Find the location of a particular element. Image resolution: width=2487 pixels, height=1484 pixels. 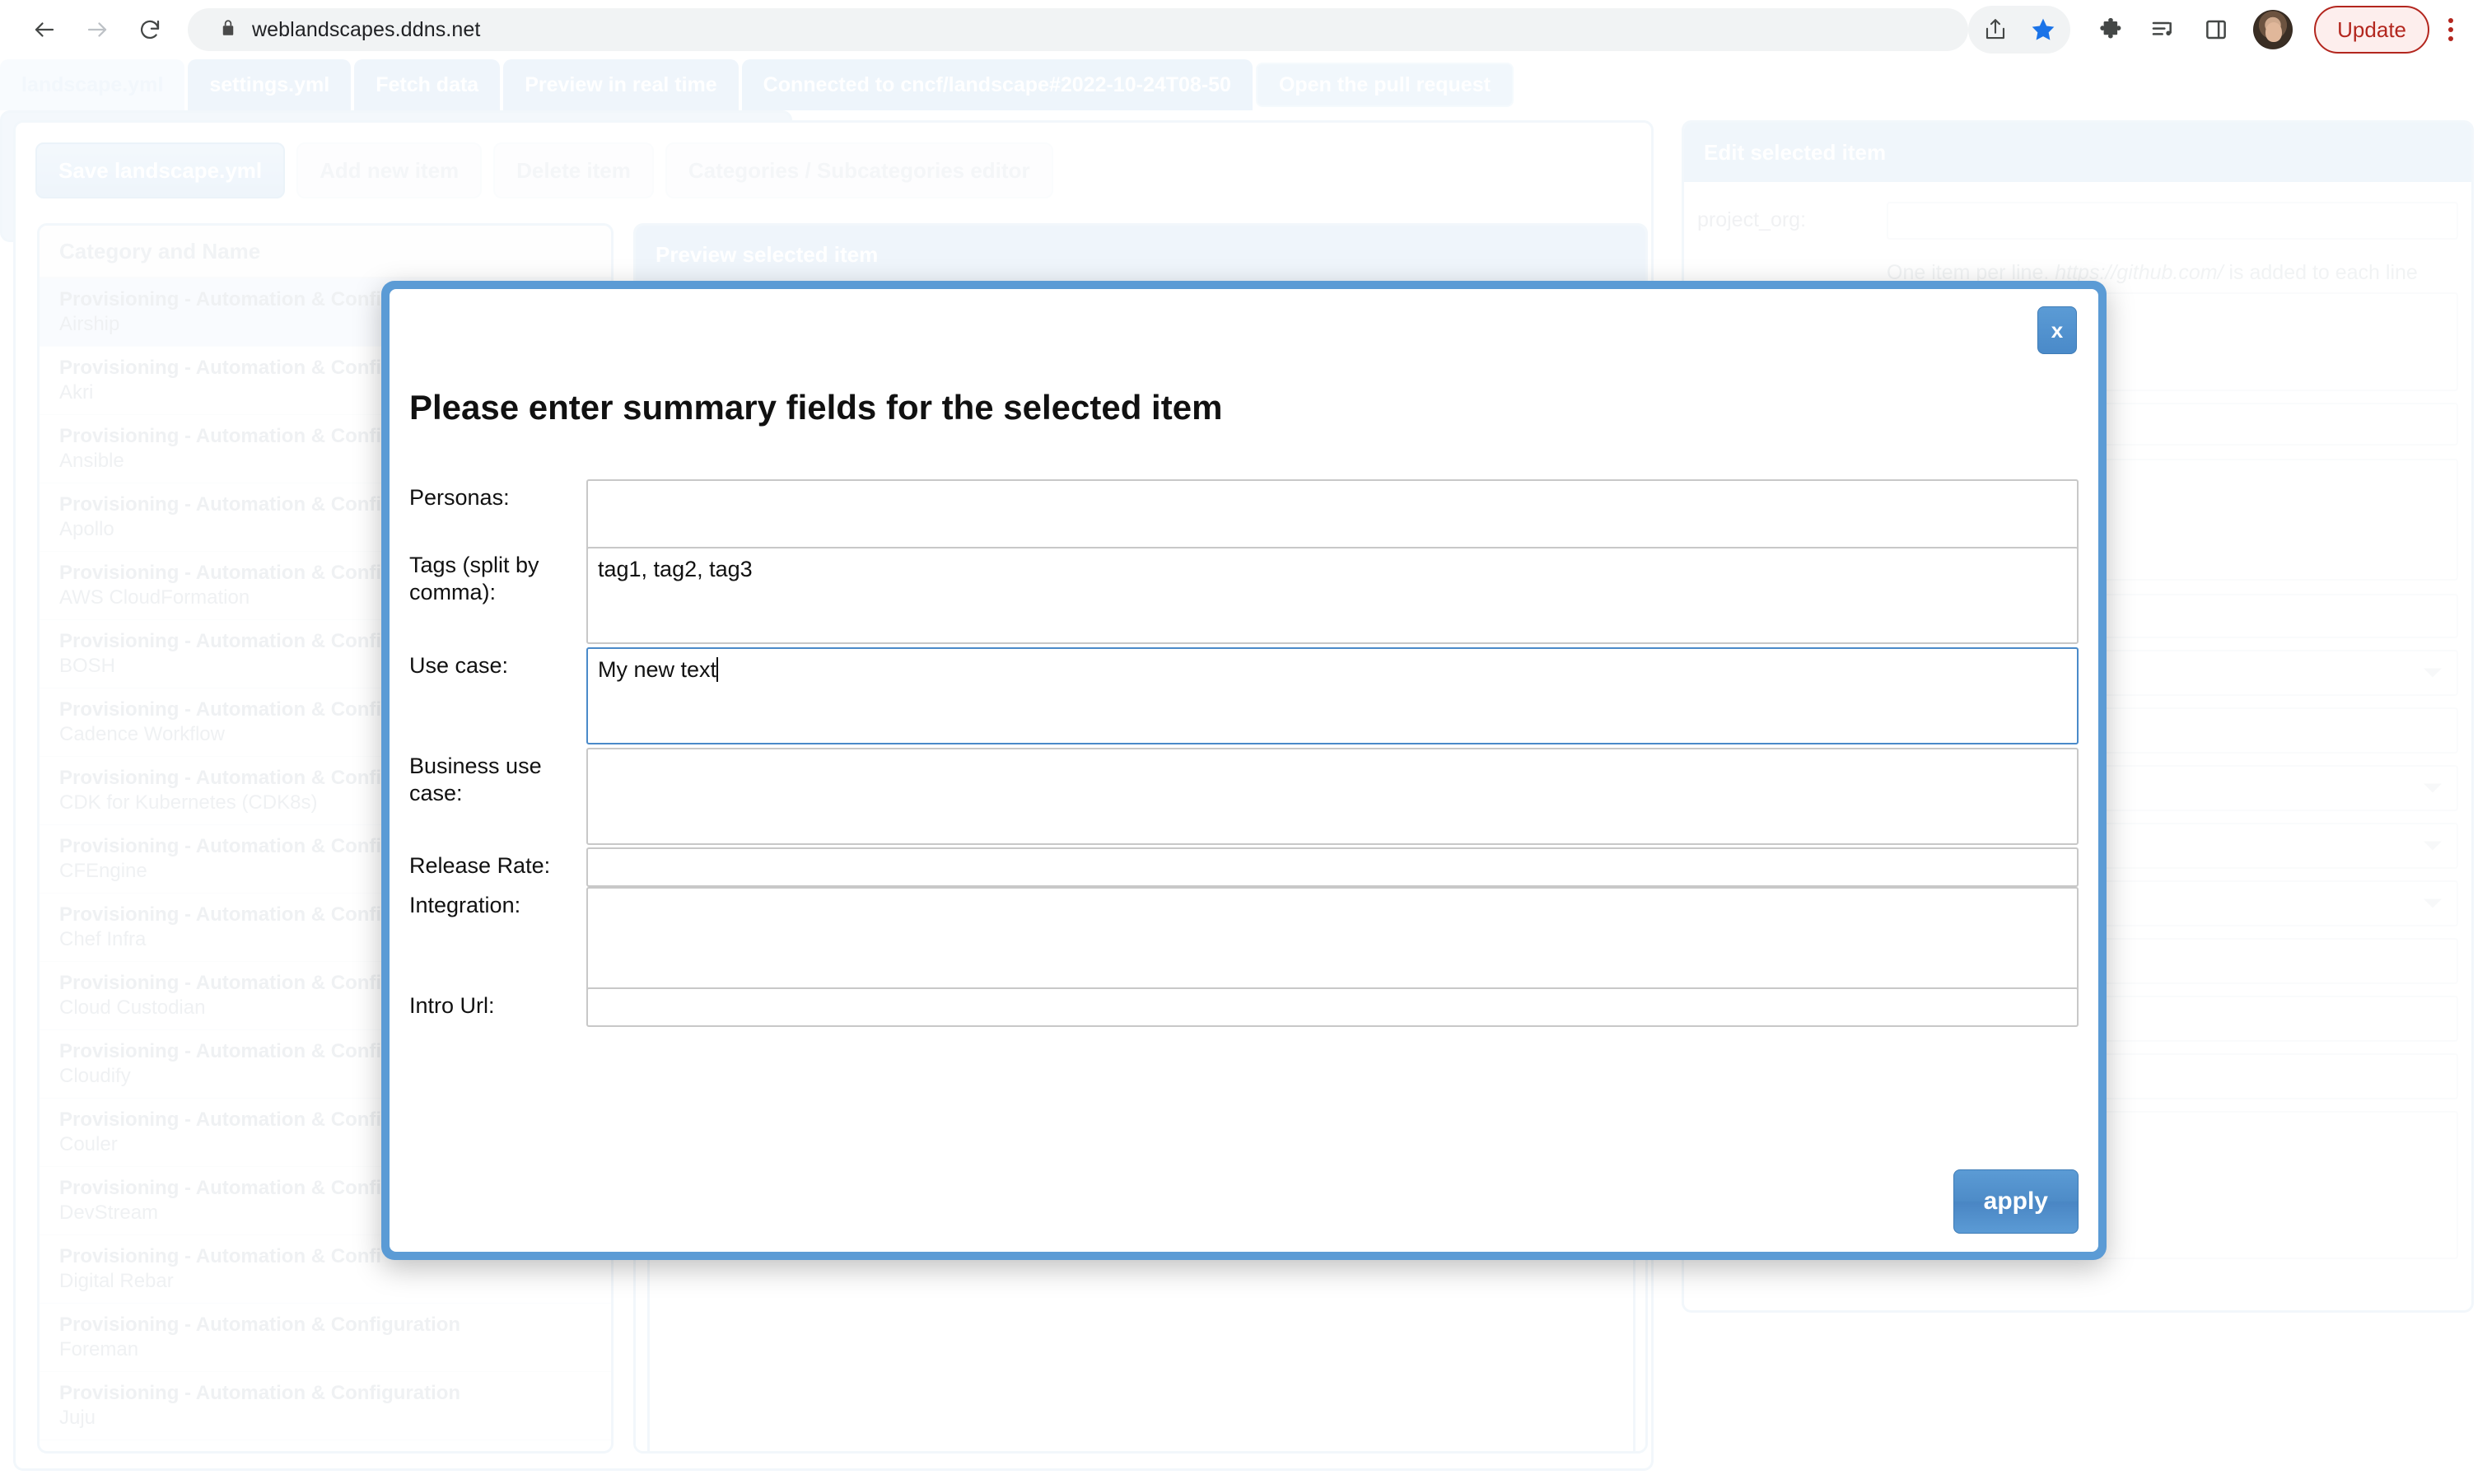

apply-button: apply is located at coordinates (2016, 1201).